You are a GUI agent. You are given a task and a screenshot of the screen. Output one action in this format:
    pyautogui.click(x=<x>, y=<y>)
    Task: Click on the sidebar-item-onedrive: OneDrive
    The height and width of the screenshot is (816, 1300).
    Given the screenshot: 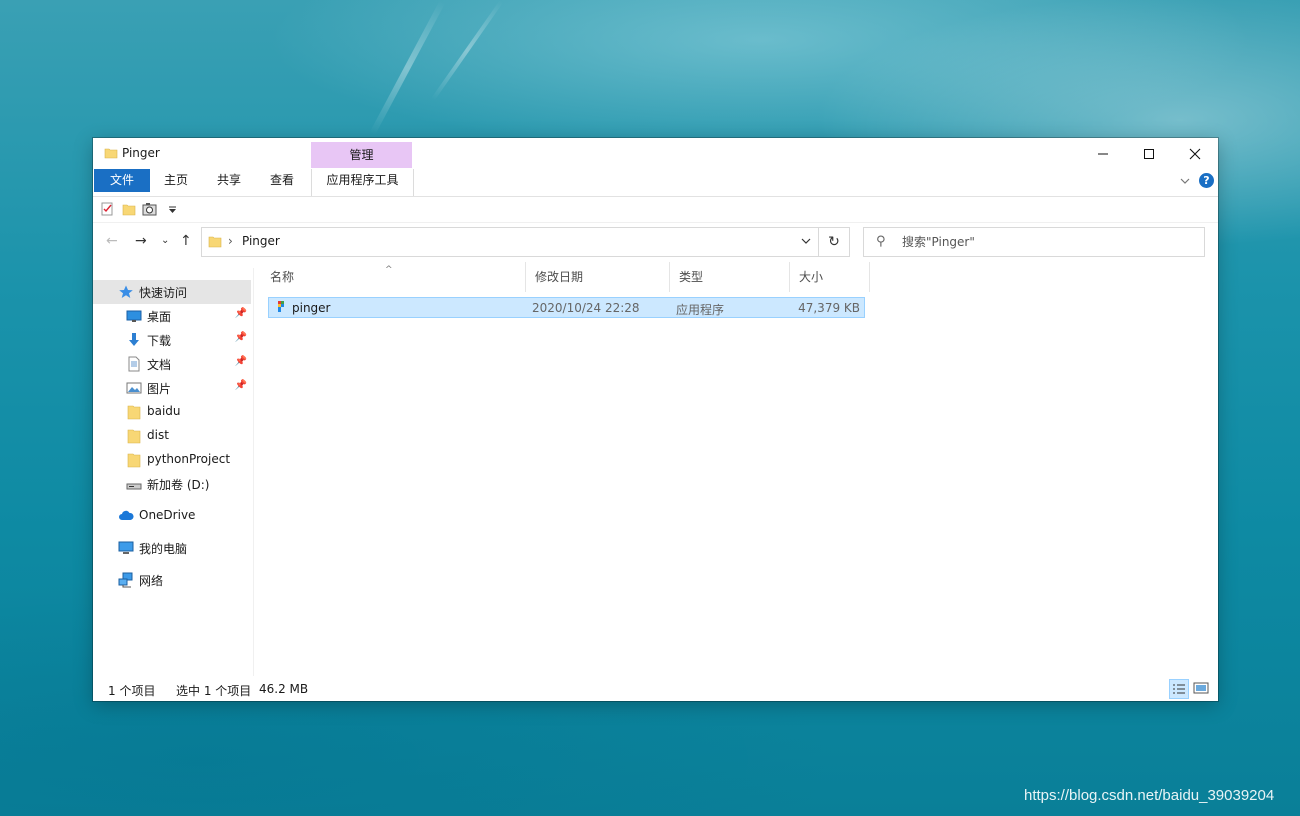 What is the action you would take?
    pyautogui.click(x=172, y=516)
    